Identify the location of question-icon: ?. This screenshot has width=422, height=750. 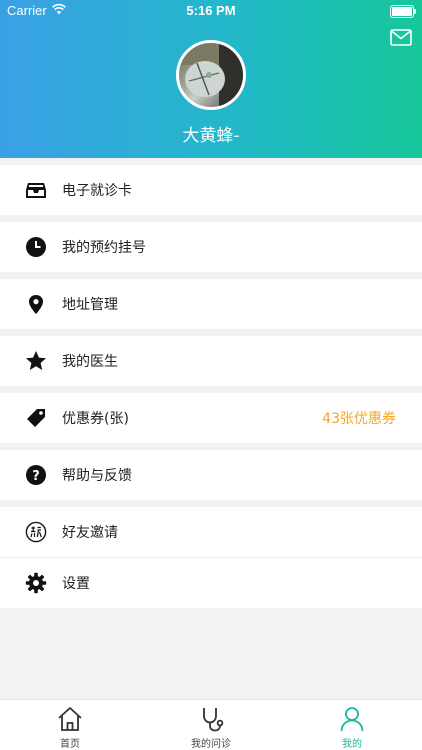
(36, 475).